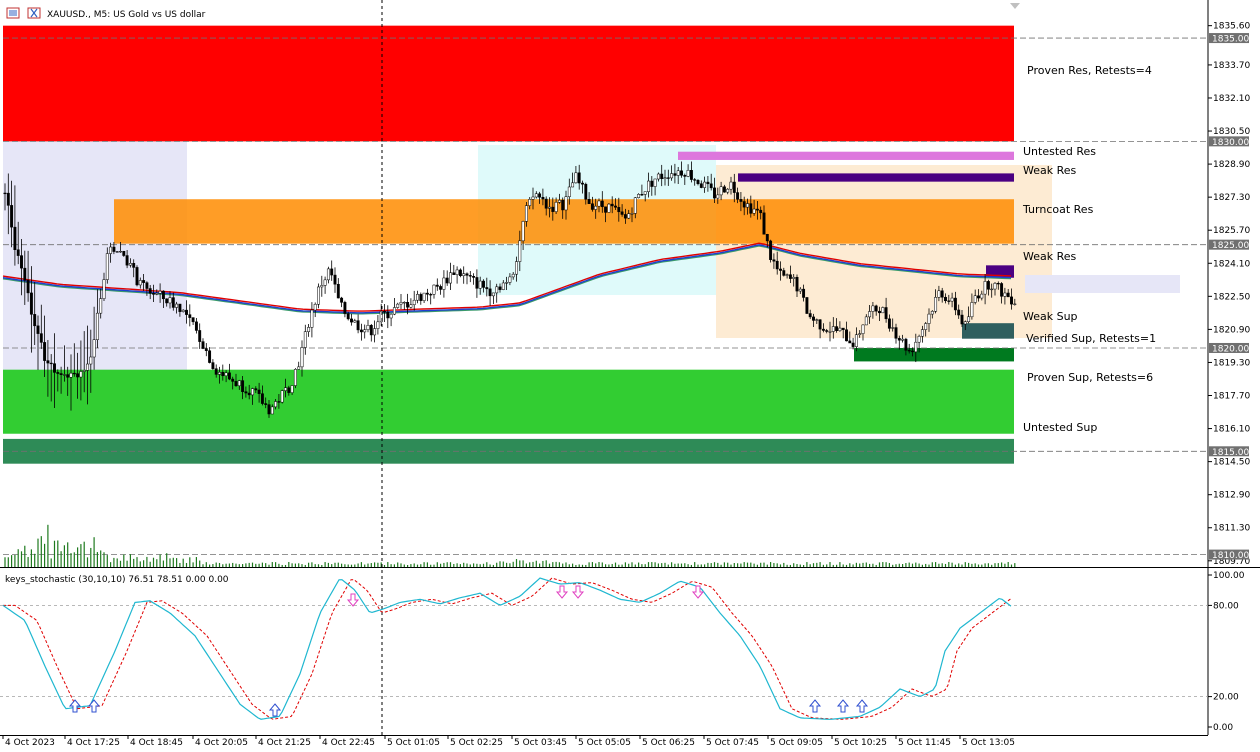 This screenshot has width=1260, height=752. I want to click on time-tick-label: 5 Oct 03:45, so click(540, 743).